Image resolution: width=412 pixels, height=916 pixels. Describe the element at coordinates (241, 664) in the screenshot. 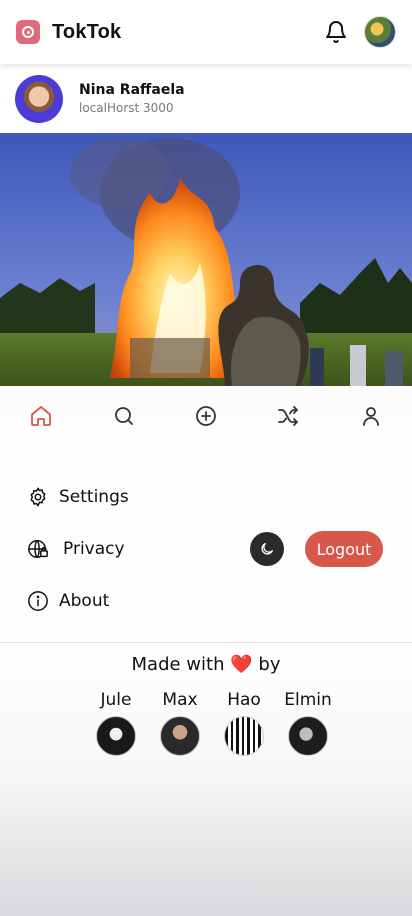

I see `heart-icon: ❤️` at that location.